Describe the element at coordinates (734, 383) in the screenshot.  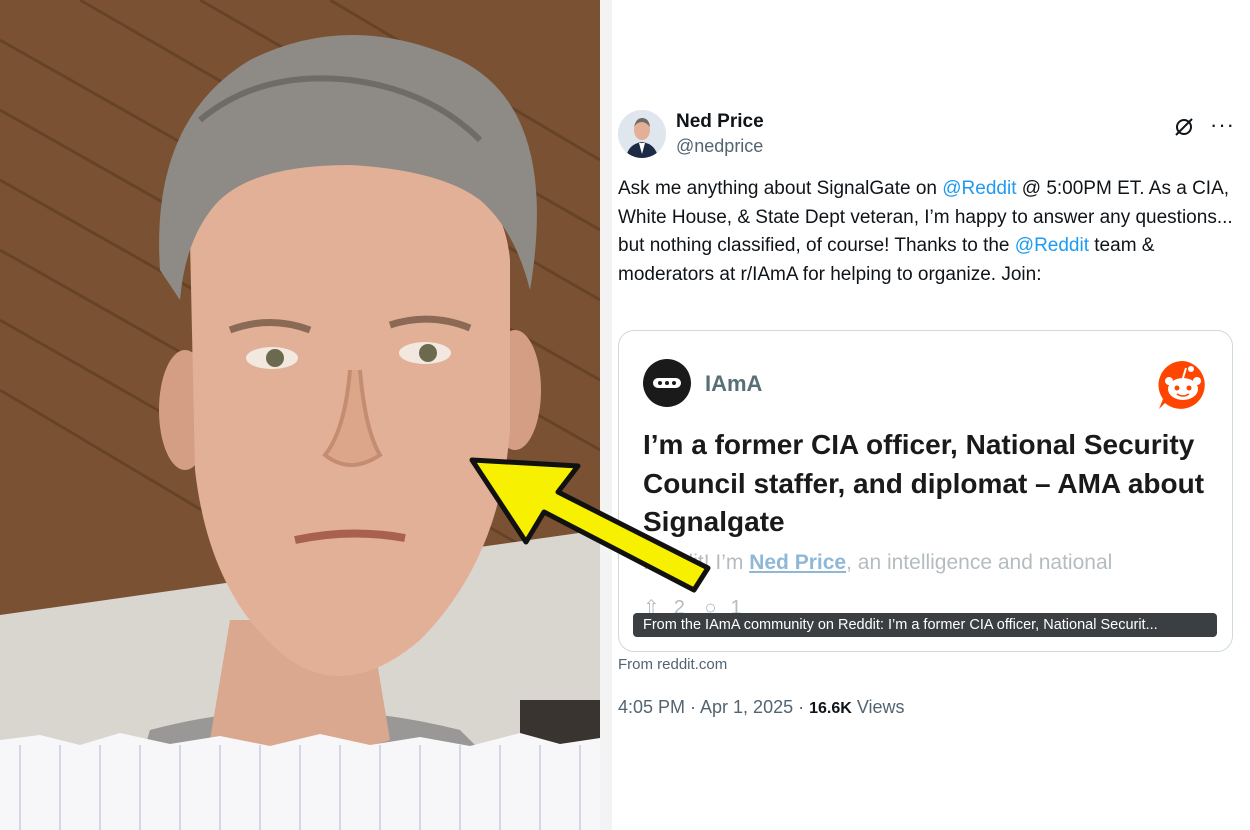
I see `subreddit-name: IAmA` at that location.